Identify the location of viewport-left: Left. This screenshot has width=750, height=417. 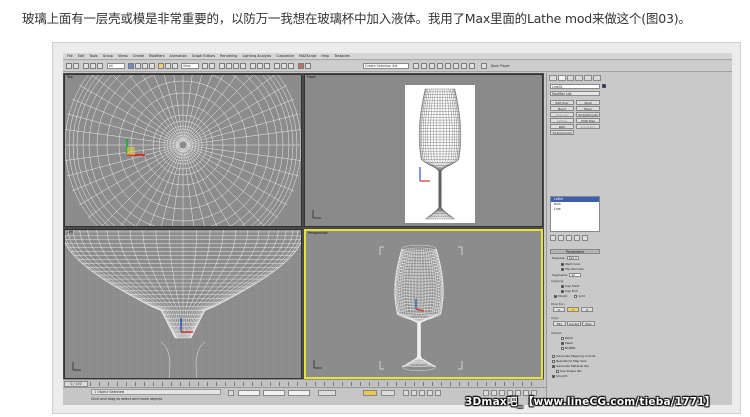
(183, 304).